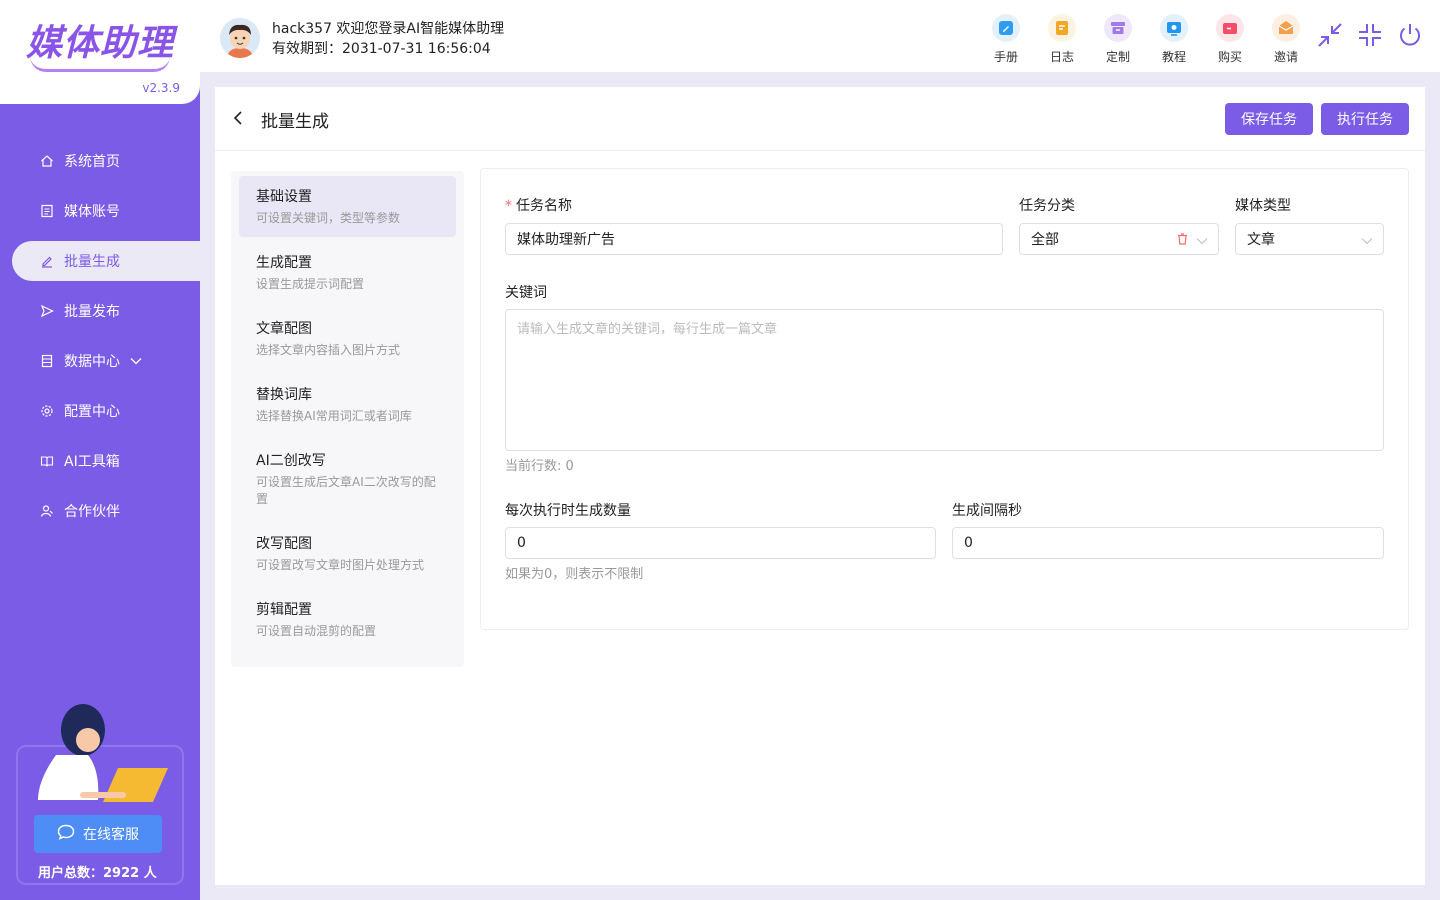 The height and width of the screenshot is (900, 1440). I want to click on execute-task-button: 执行任务, so click(1365, 119).